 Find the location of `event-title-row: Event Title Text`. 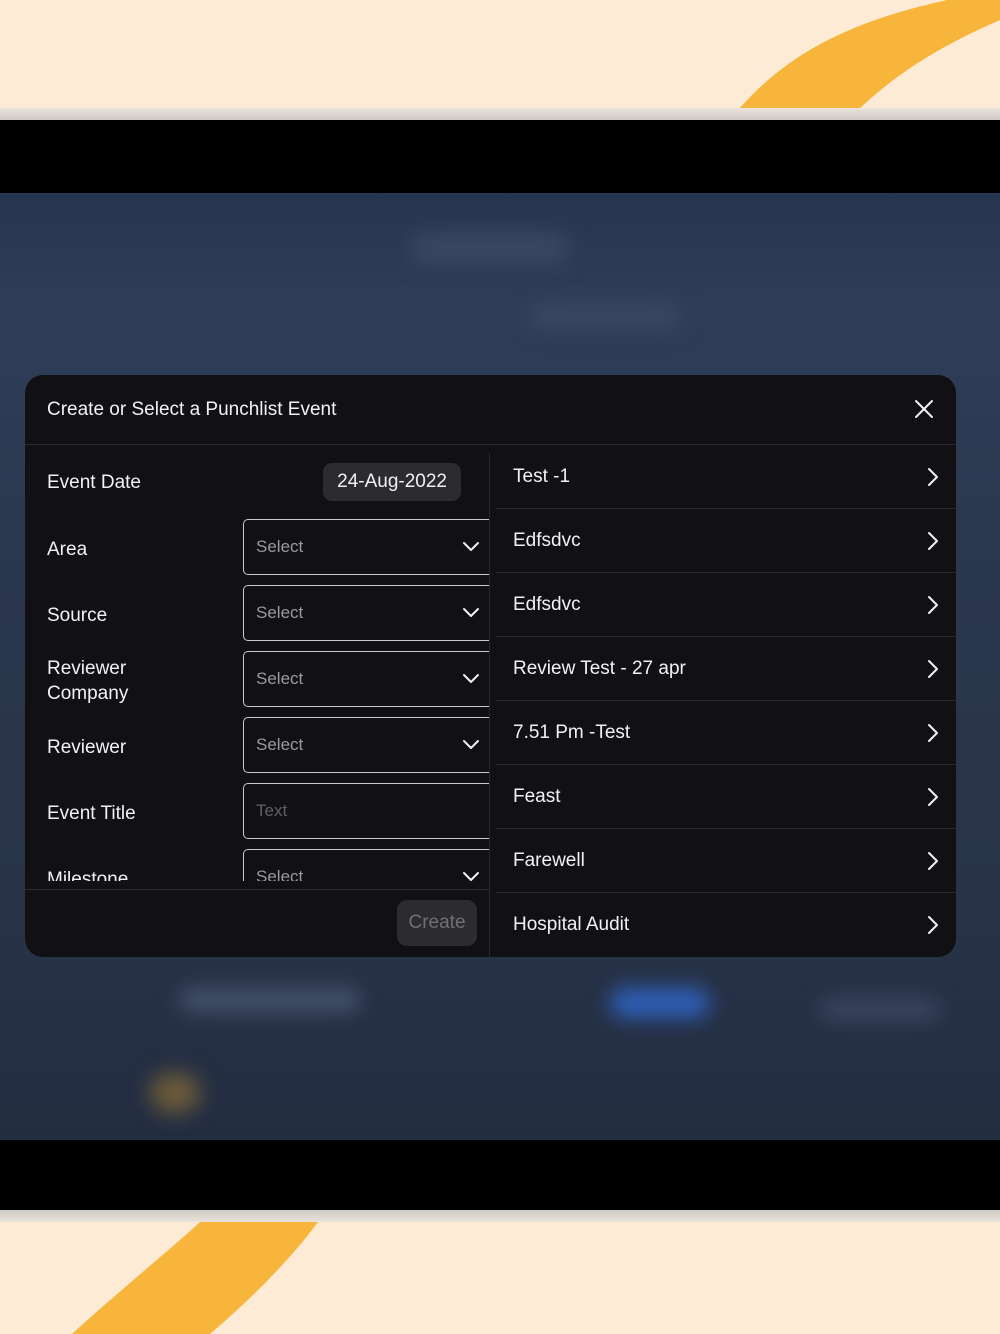

event-title-row: Event Title Text is located at coordinates (268, 816).